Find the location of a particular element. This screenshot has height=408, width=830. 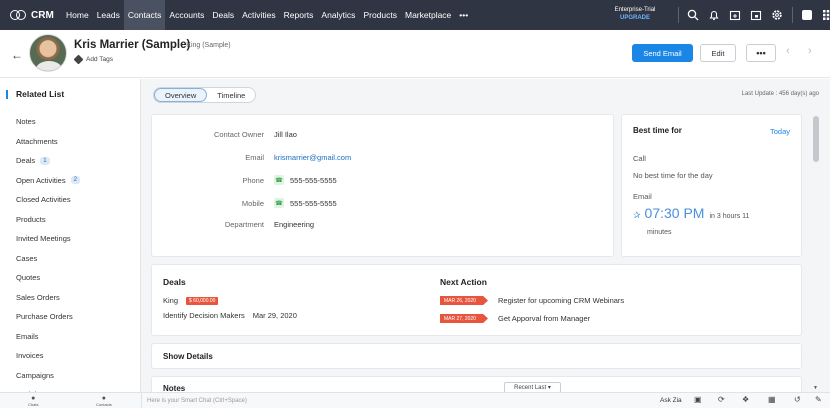

nav-icons is located at coordinates (753, 15).